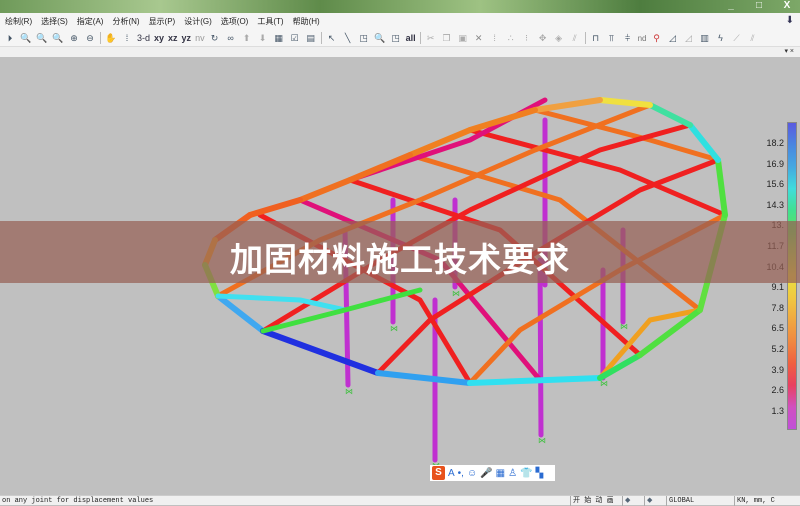  Describe the element at coordinates (54, 21) in the screenshot. I see `menu-select: 选择(S)` at that location.